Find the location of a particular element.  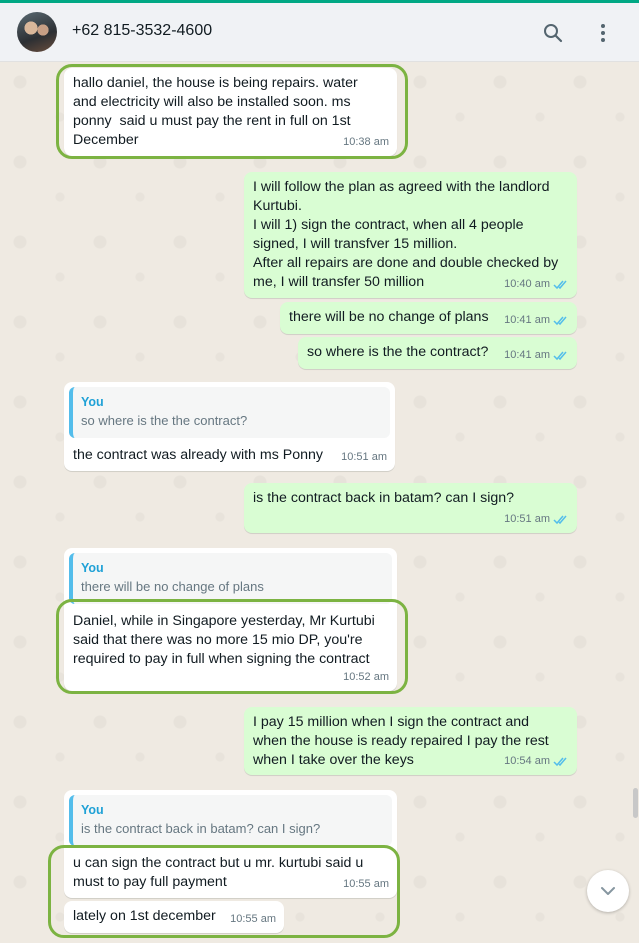

message-meta: 10:40 am is located at coordinates (536, 284).